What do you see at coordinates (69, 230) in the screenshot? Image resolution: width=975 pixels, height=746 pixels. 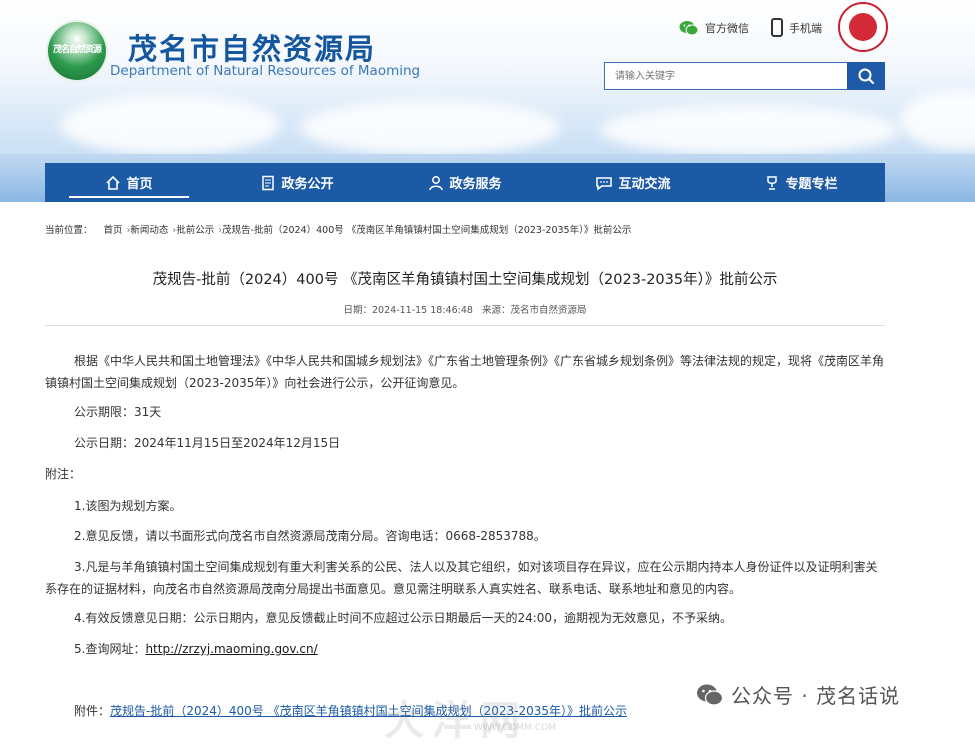 I see `breadcrumb-prefix: 当前位置：` at bounding box center [69, 230].